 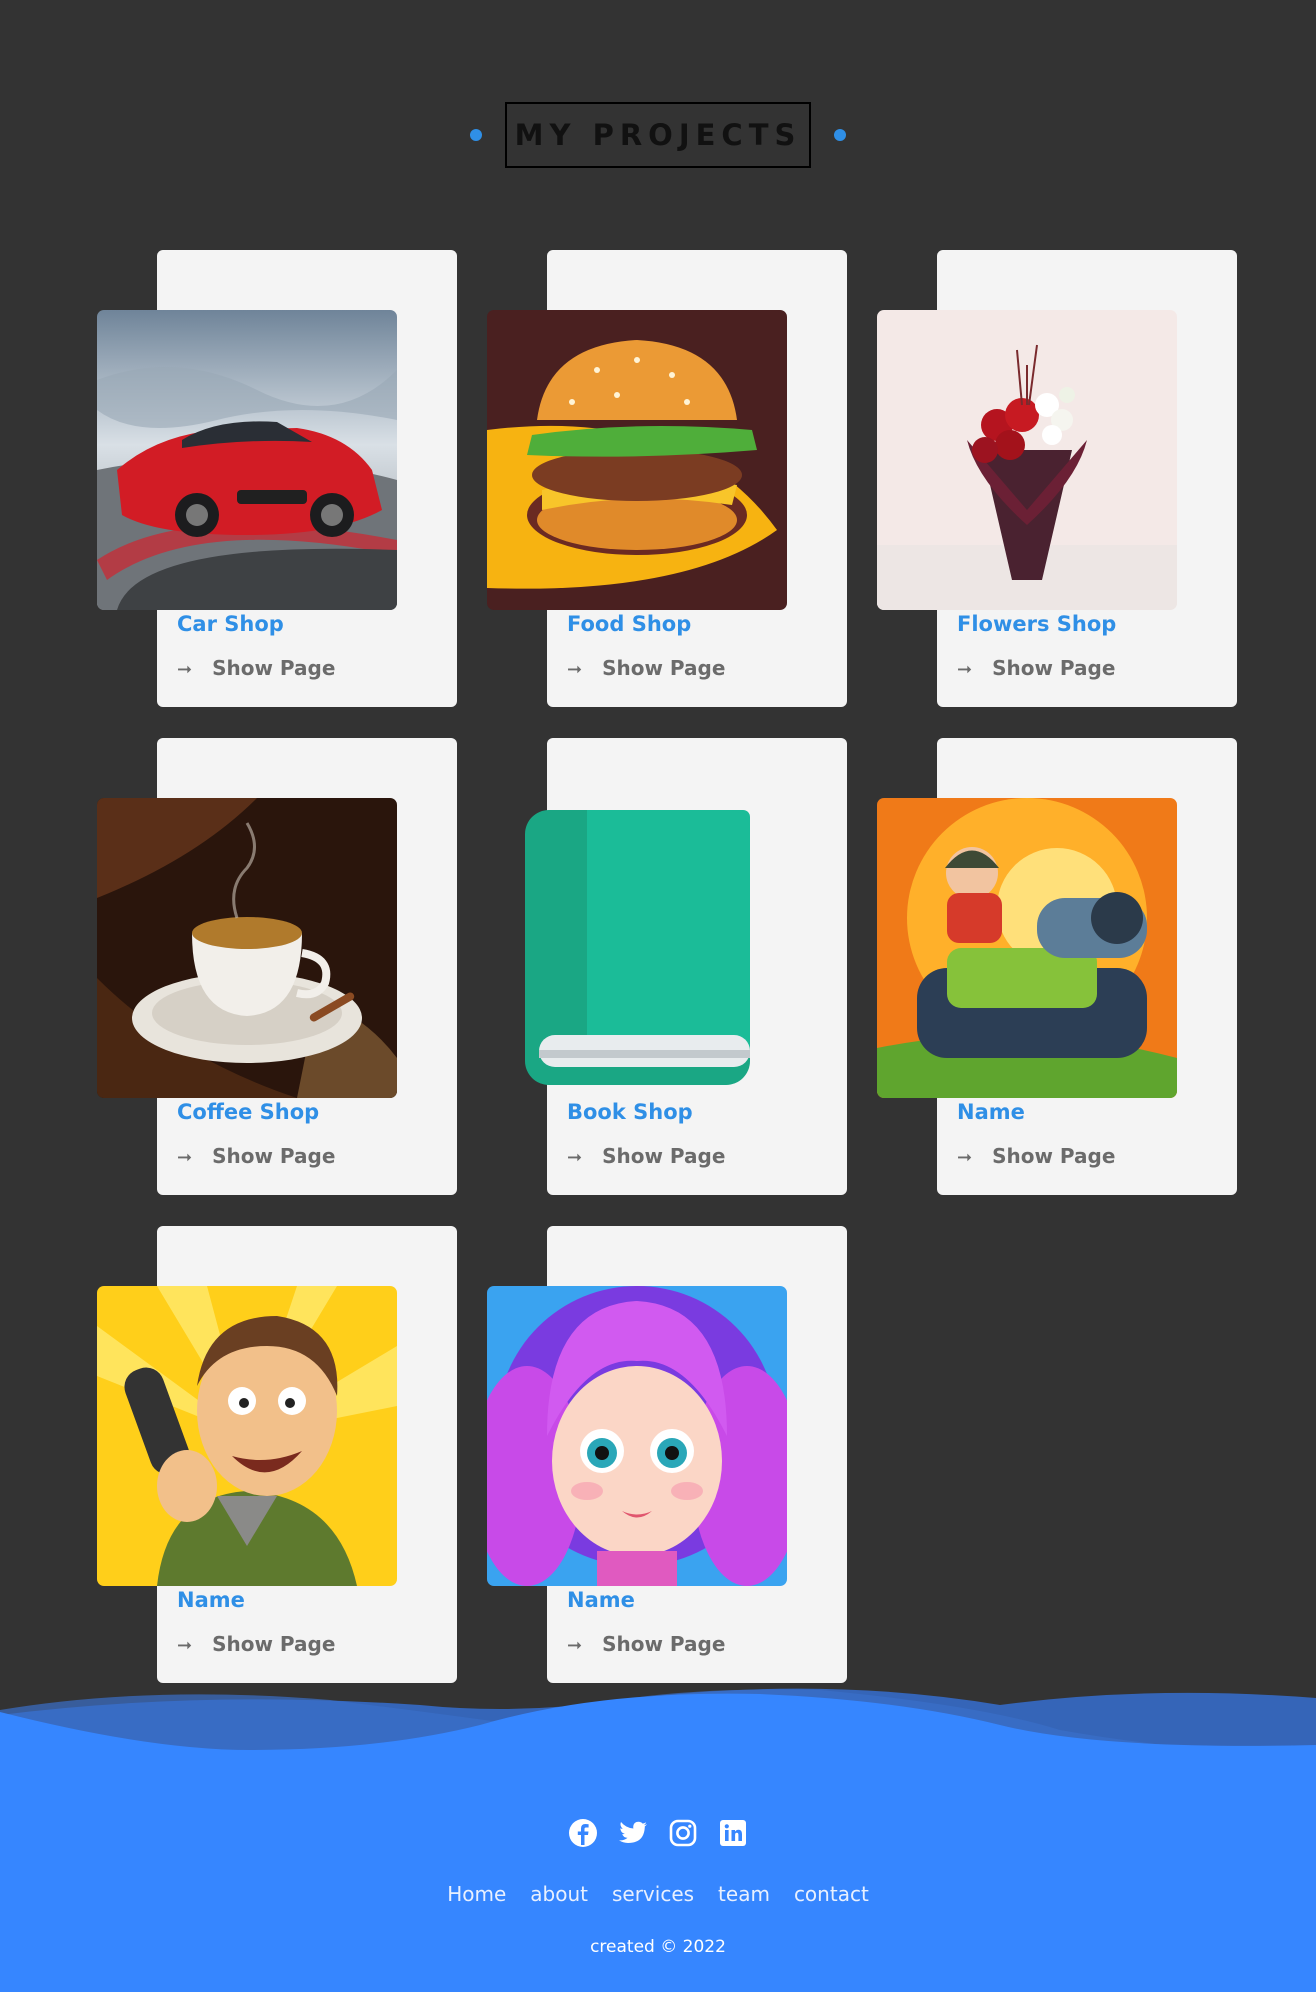 I want to click on facebook-icon, so click(x=583, y=1833).